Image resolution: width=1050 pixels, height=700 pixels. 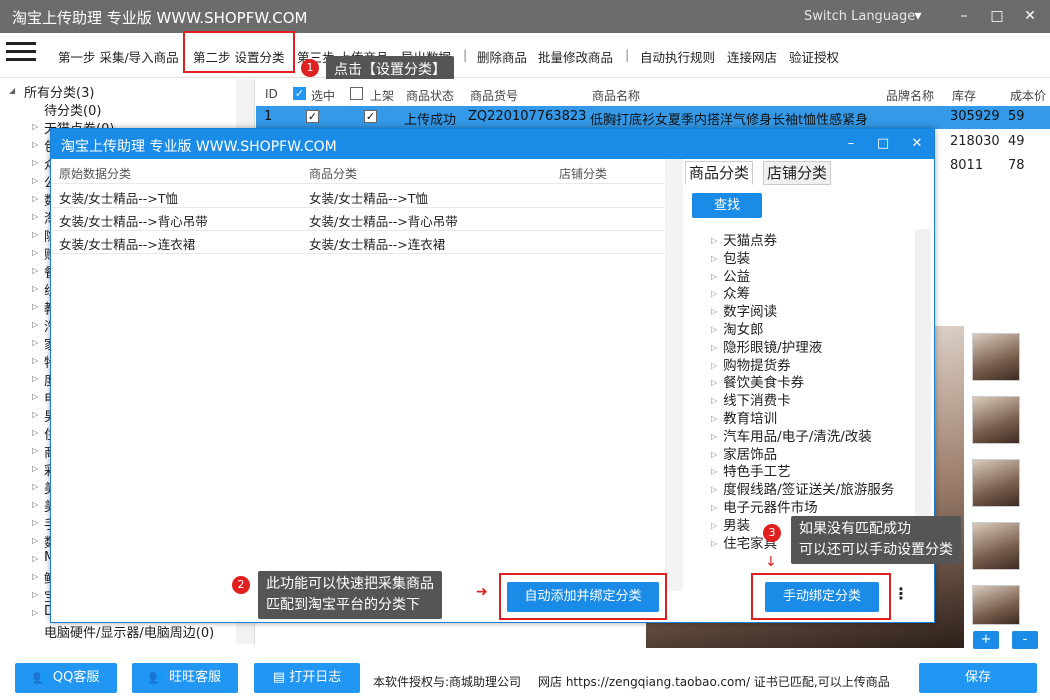 I want to click on col-listed: 上架, so click(x=382, y=95).